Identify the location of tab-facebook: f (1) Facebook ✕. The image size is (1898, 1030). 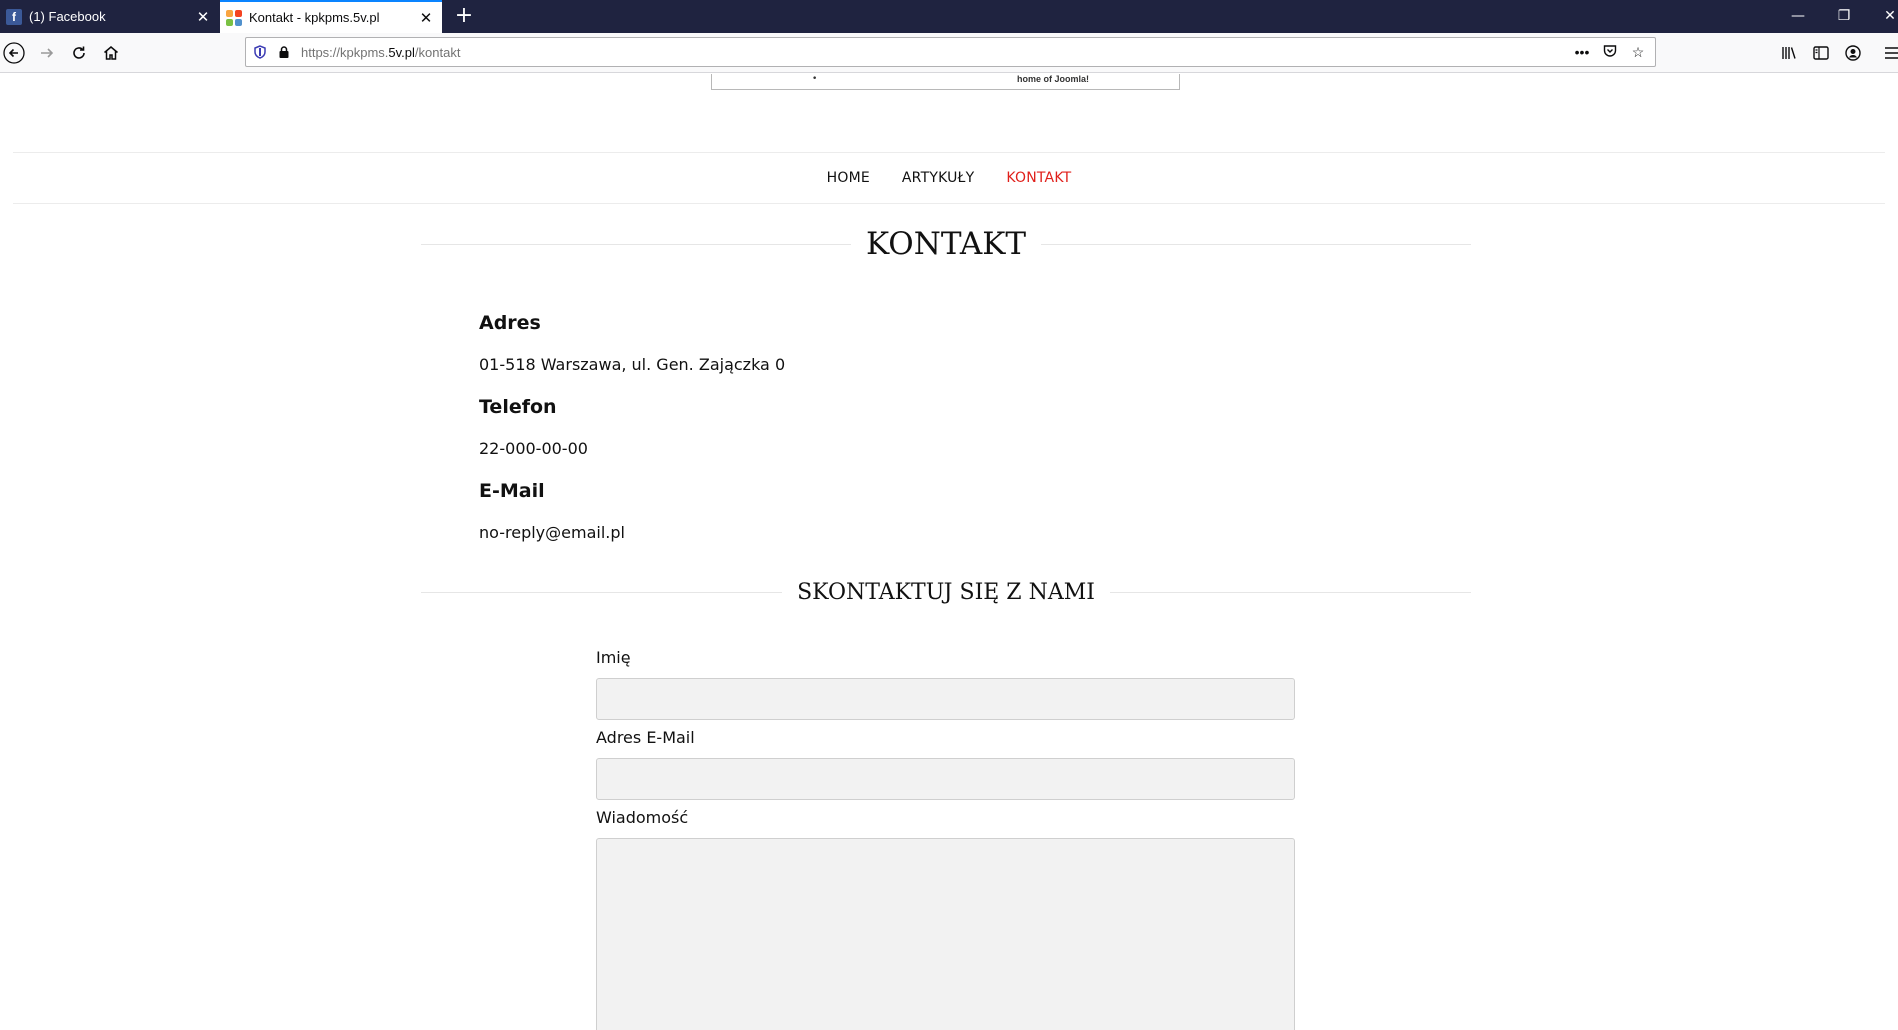
(109, 16).